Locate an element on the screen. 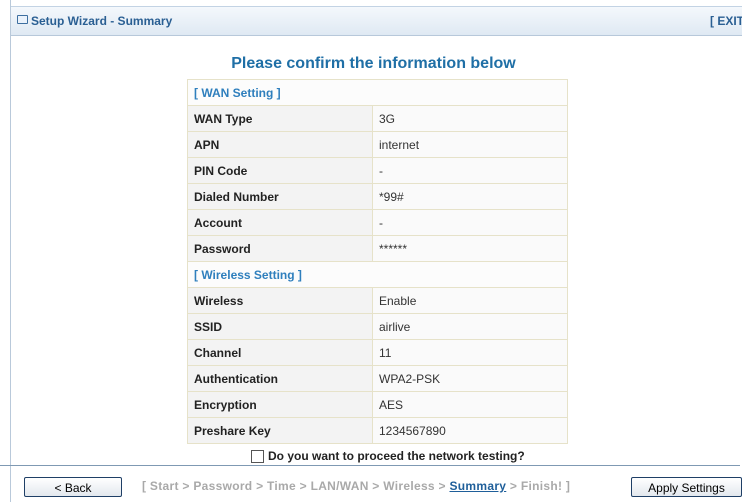 Image resolution: width=742 pixels, height=502 pixels. table-row: WAN Type 3G is located at coordinates (377, 118).